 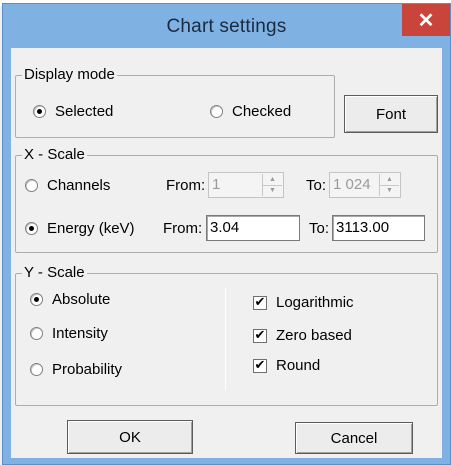 I want to click on checkbox-zero-based: ✔ Zero based, so click(x=302, y=335).